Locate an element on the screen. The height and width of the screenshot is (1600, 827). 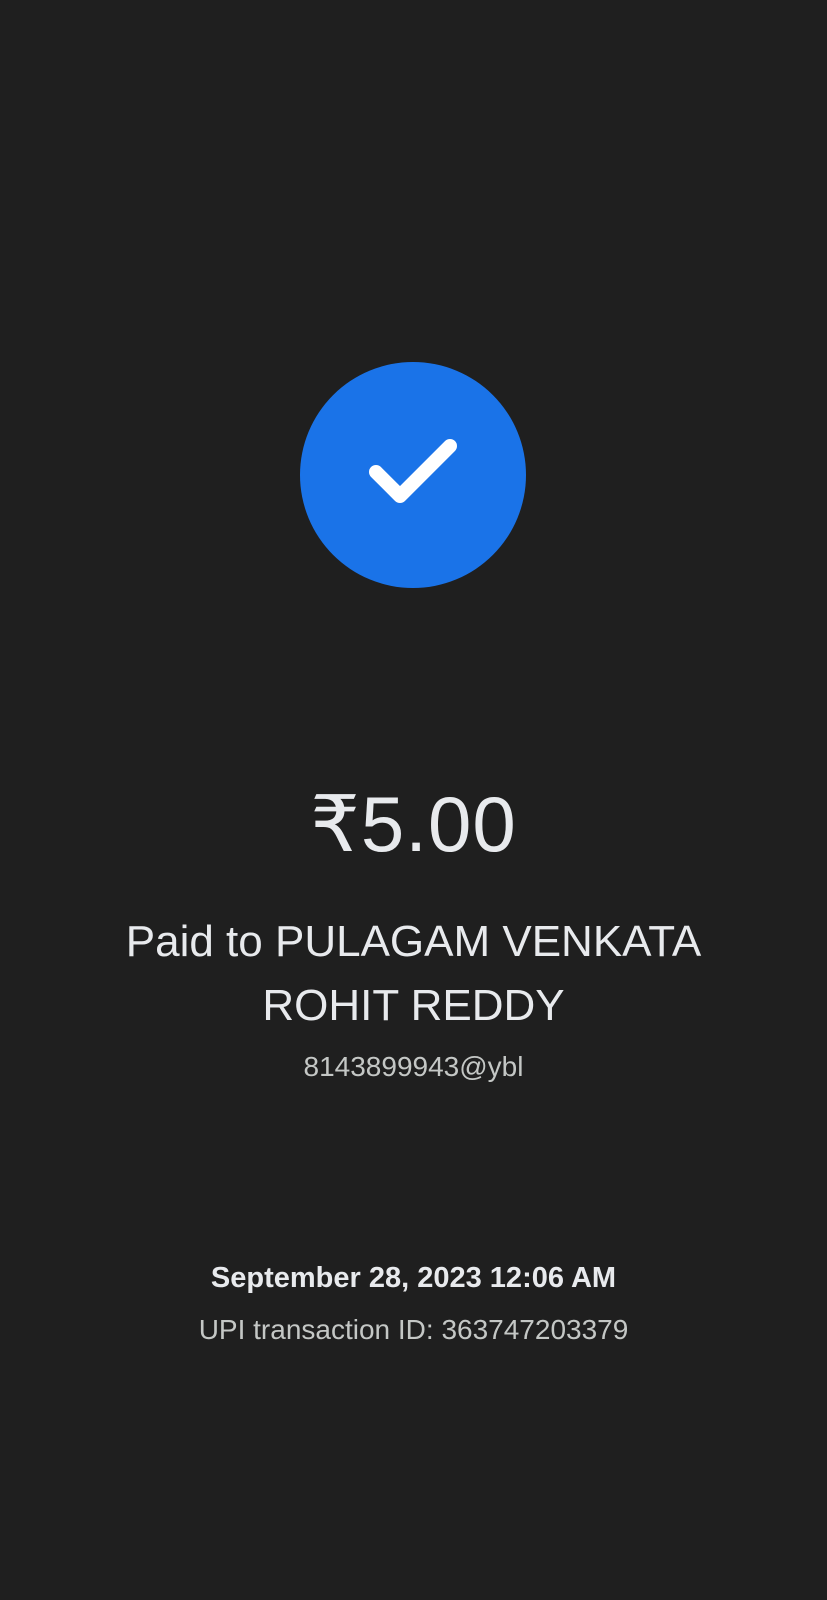
payee-upi-id: 8143899943@ybl is located at coordinates (413, 1066).